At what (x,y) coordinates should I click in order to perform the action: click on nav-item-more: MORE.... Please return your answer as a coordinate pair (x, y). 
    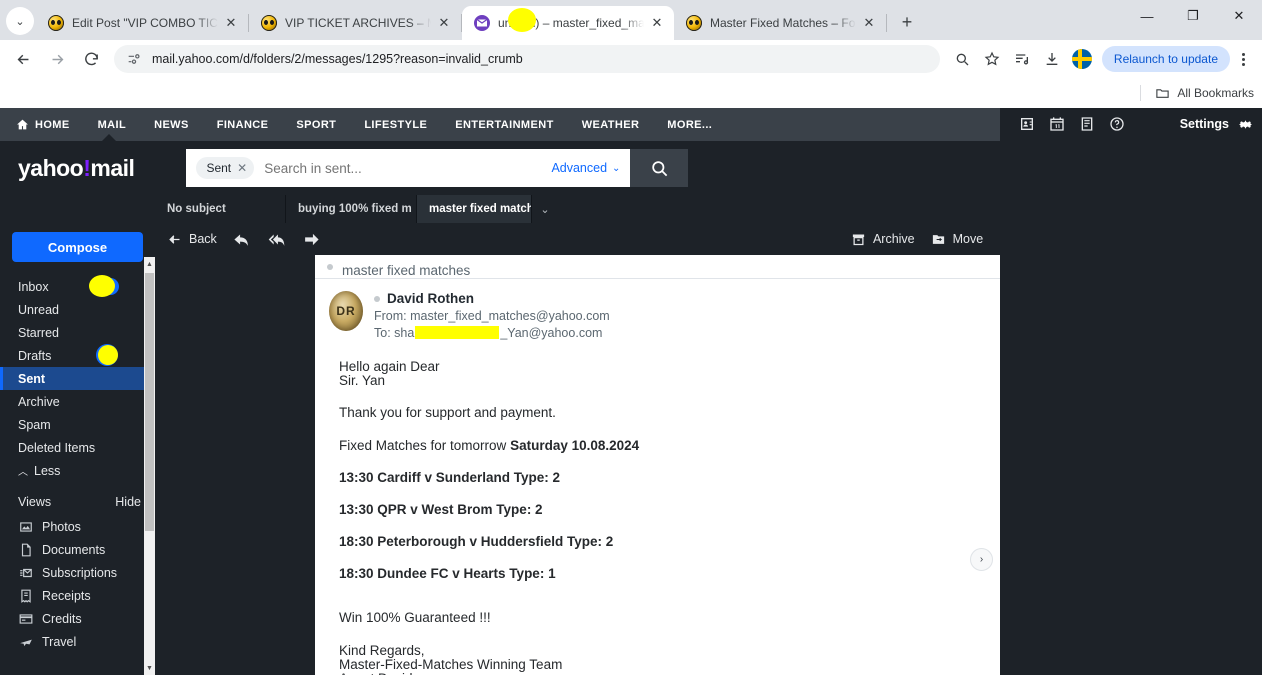
    Looking at the image, I should click on (689, 125).